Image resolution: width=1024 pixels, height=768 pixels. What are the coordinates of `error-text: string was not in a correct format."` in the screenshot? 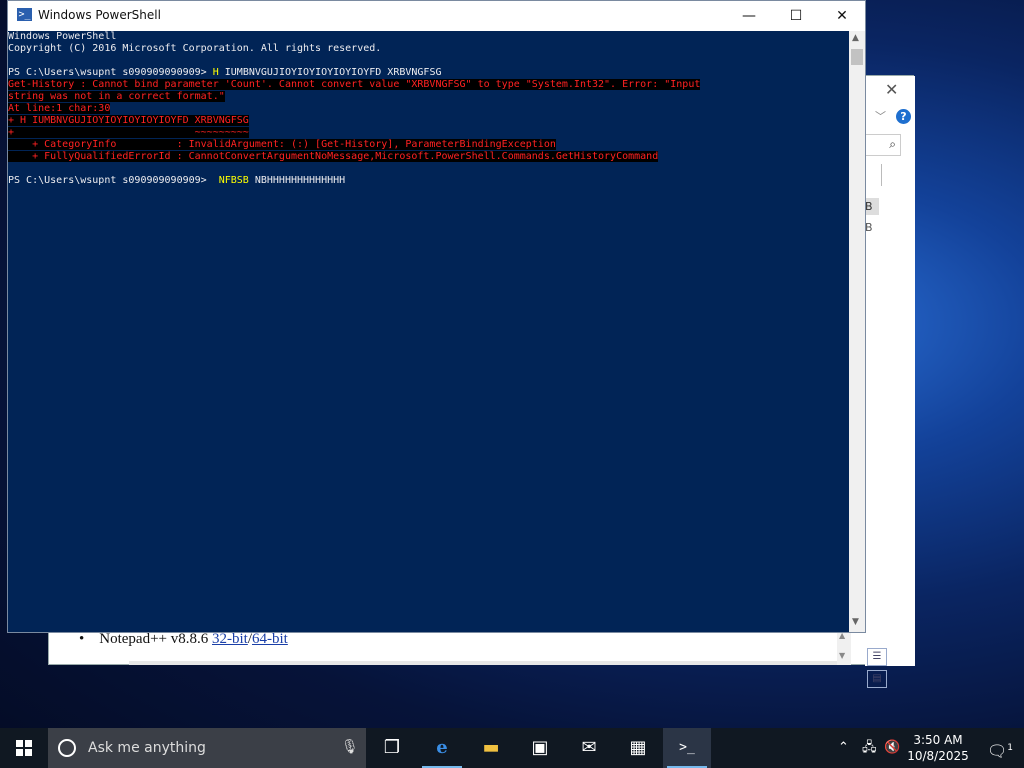 It's located at (116, 96).